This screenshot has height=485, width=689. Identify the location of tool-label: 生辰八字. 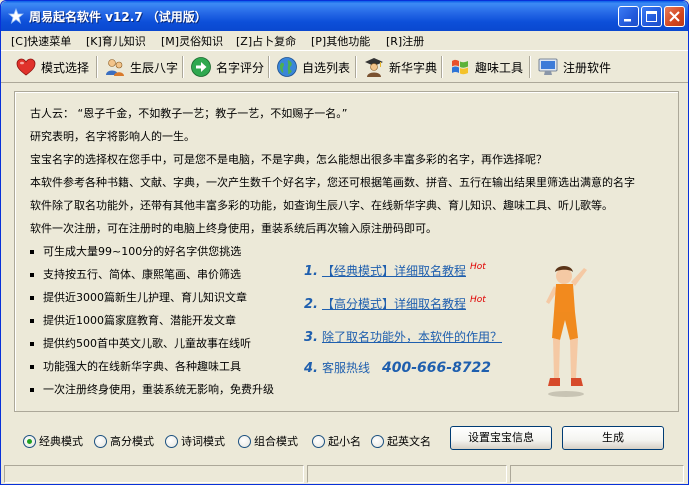
(154, 67).